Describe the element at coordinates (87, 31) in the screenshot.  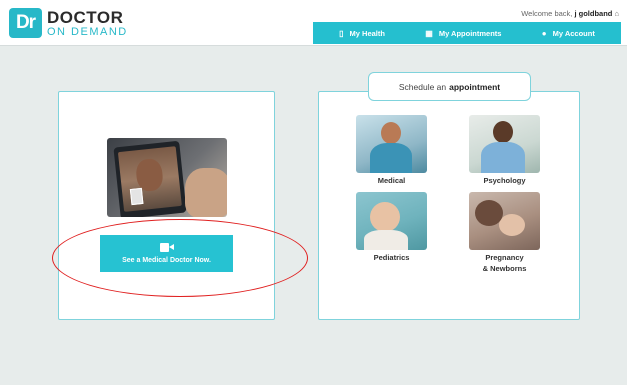
I see `logo-bottom-text: ON DEMAND` at that location.